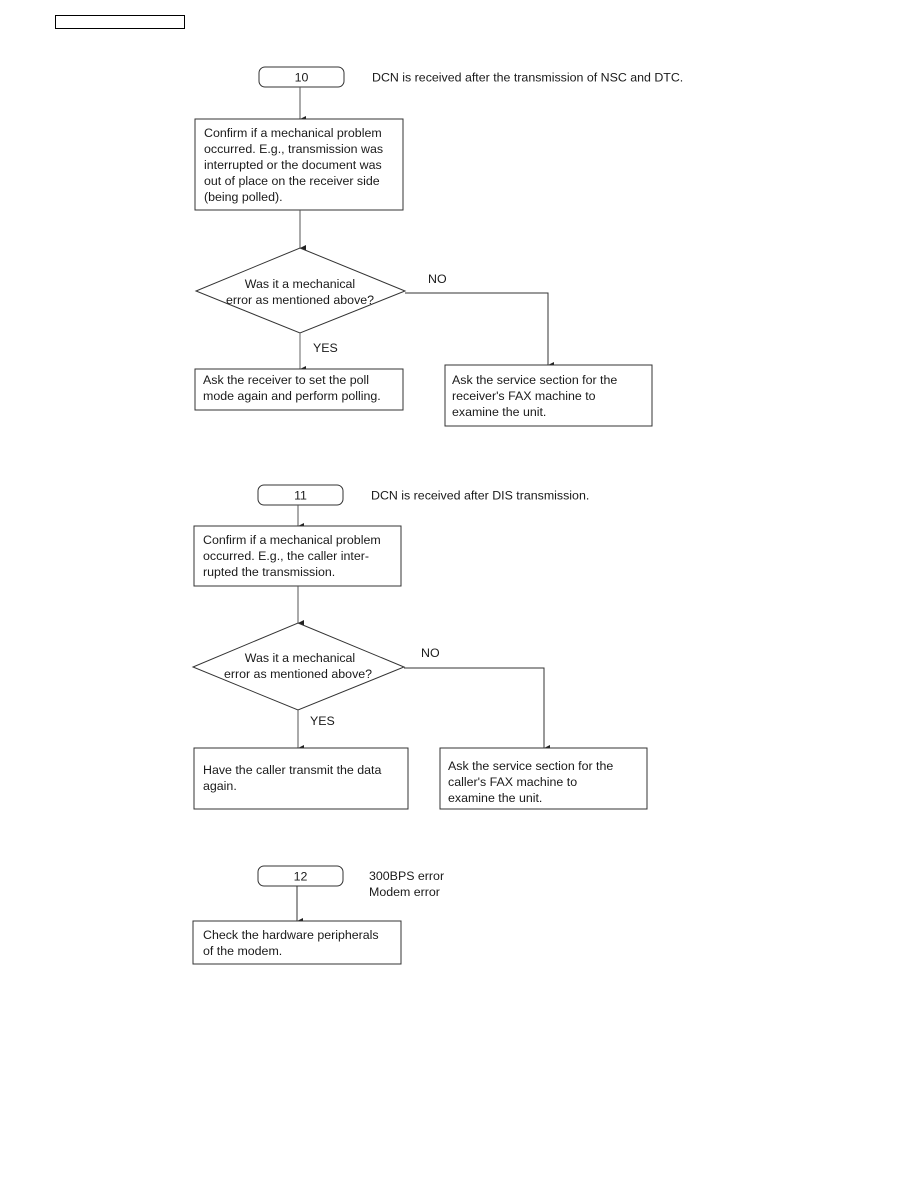 The width and height of the screenshot is (918, 1188). Describe the element at coordinates (301, 877) in the screenshot. I see `terminal-12-label: 12` at that location.